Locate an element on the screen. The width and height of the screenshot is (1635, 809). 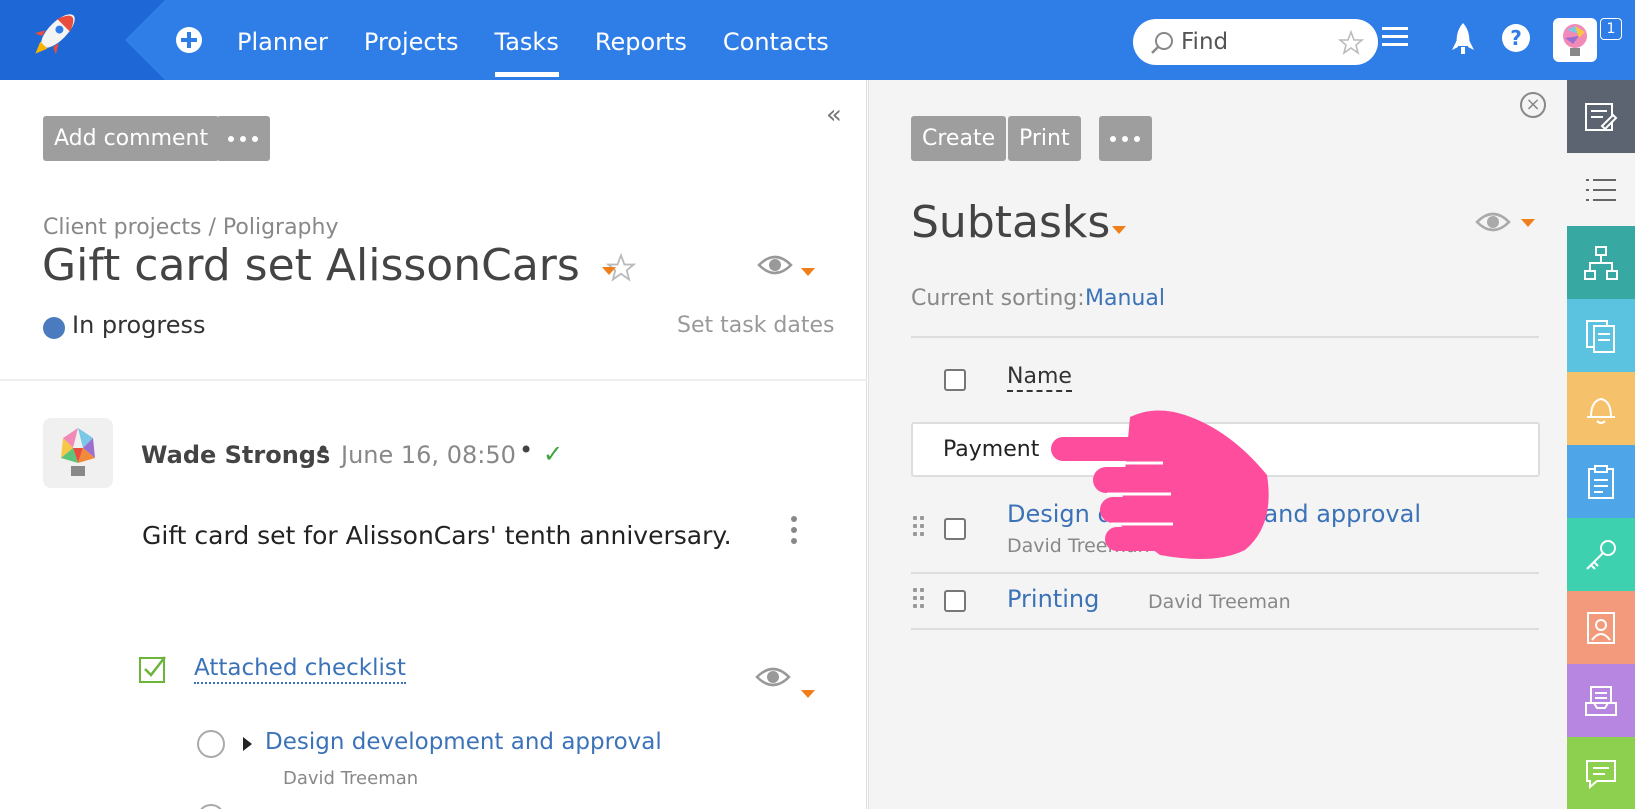
clipboard-icon is located at coordinates (1601, 481).